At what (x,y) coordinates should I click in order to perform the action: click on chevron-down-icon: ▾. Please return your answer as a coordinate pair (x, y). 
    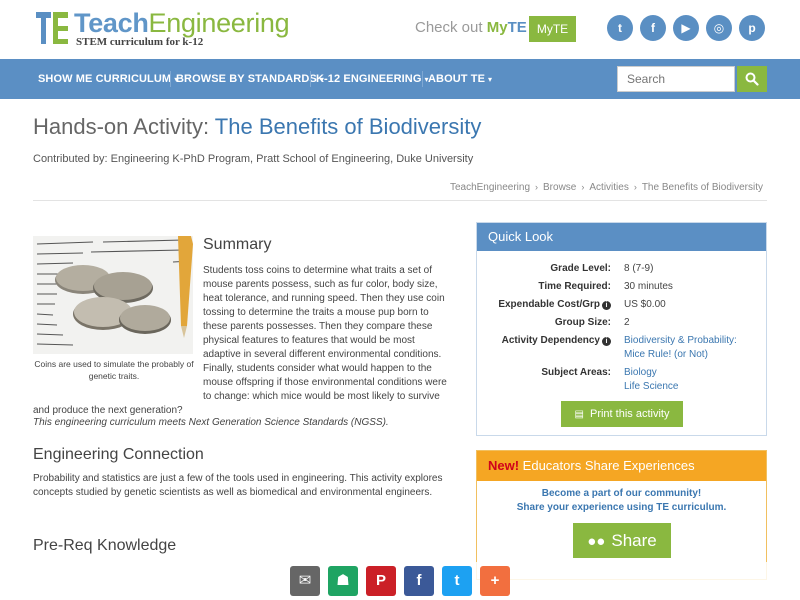
    Looking at the image, I should click on (490, 79).